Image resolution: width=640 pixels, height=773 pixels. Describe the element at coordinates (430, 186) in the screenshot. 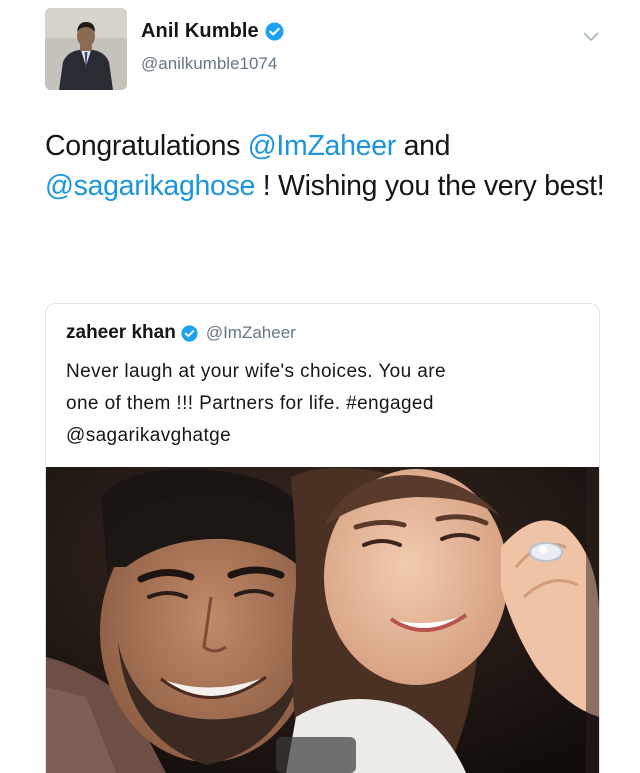

I see `tweet-text-part: ! Wishing you the very best!` at that location.